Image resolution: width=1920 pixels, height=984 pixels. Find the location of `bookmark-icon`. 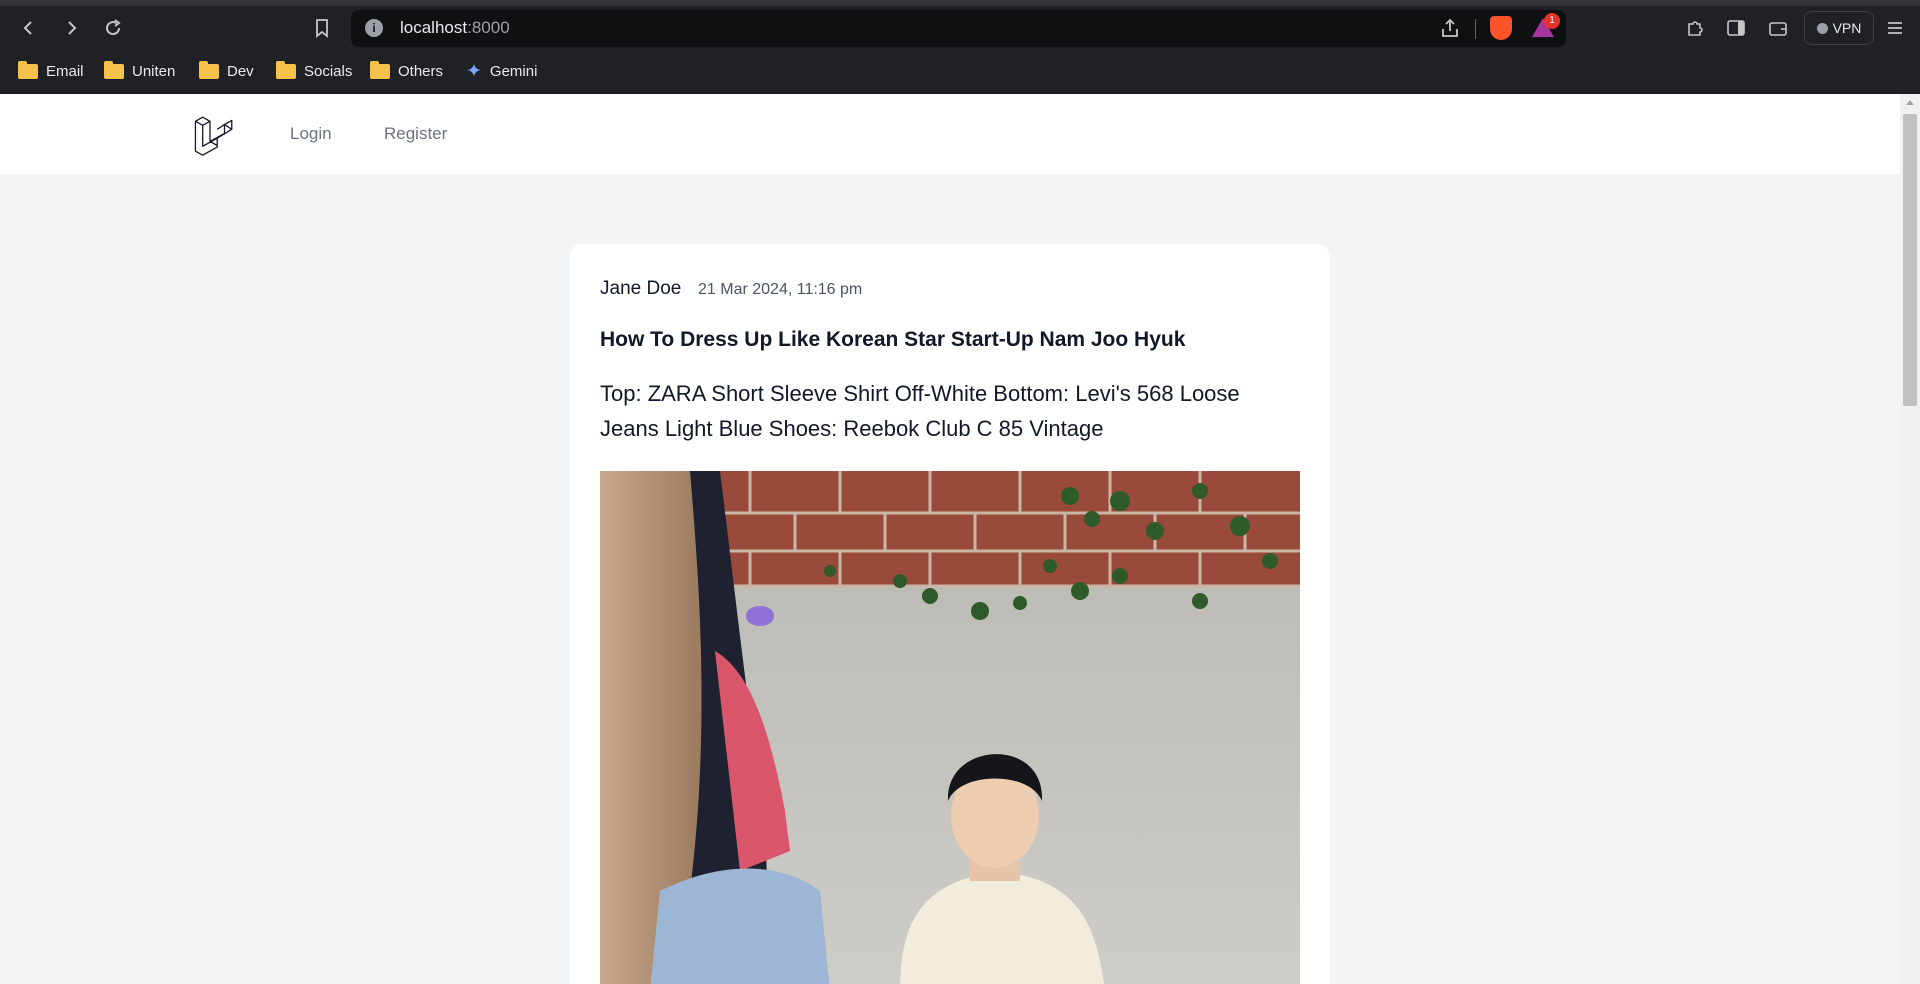

bookmark-icon is located at coordinates (322, 28).